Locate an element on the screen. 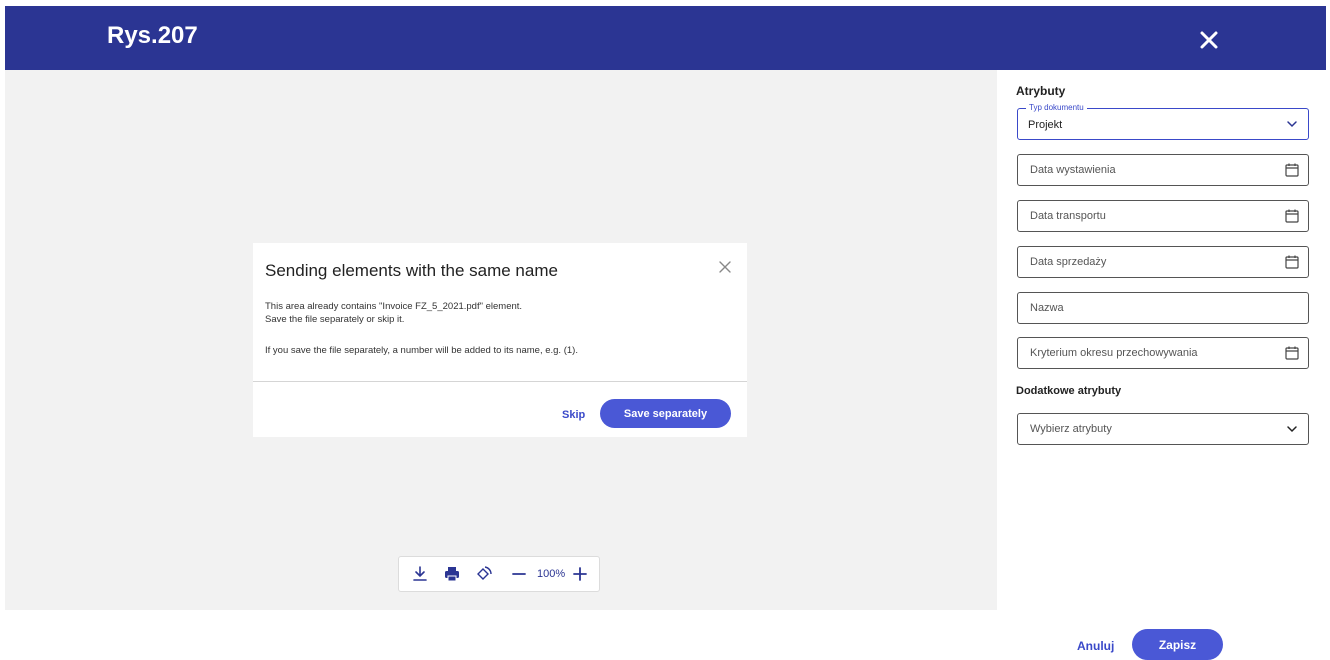 The width and height of the screenshot is (1330, 660). transport-date-placeholder: Data transportu is located at coordinates (1068, 216).